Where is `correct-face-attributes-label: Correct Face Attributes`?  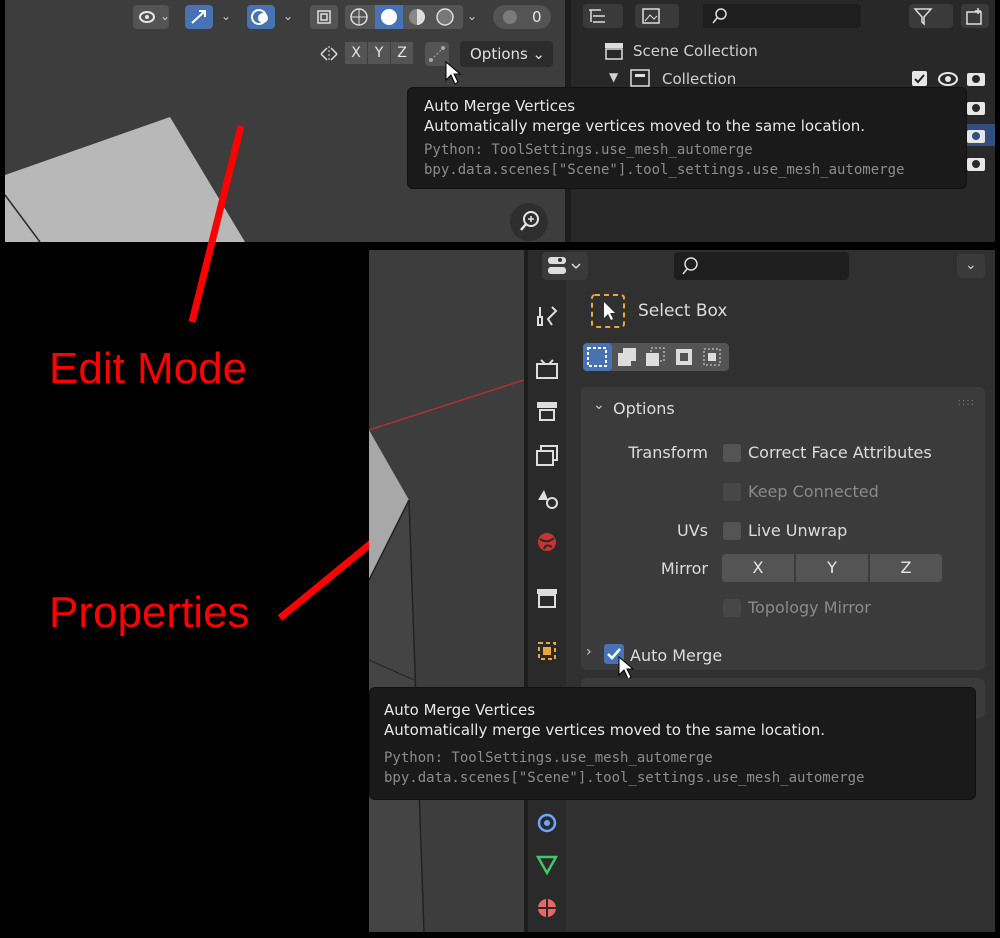
correct-face-attributes-label: Correct Face Attributes is located at coordinates (840, 452).